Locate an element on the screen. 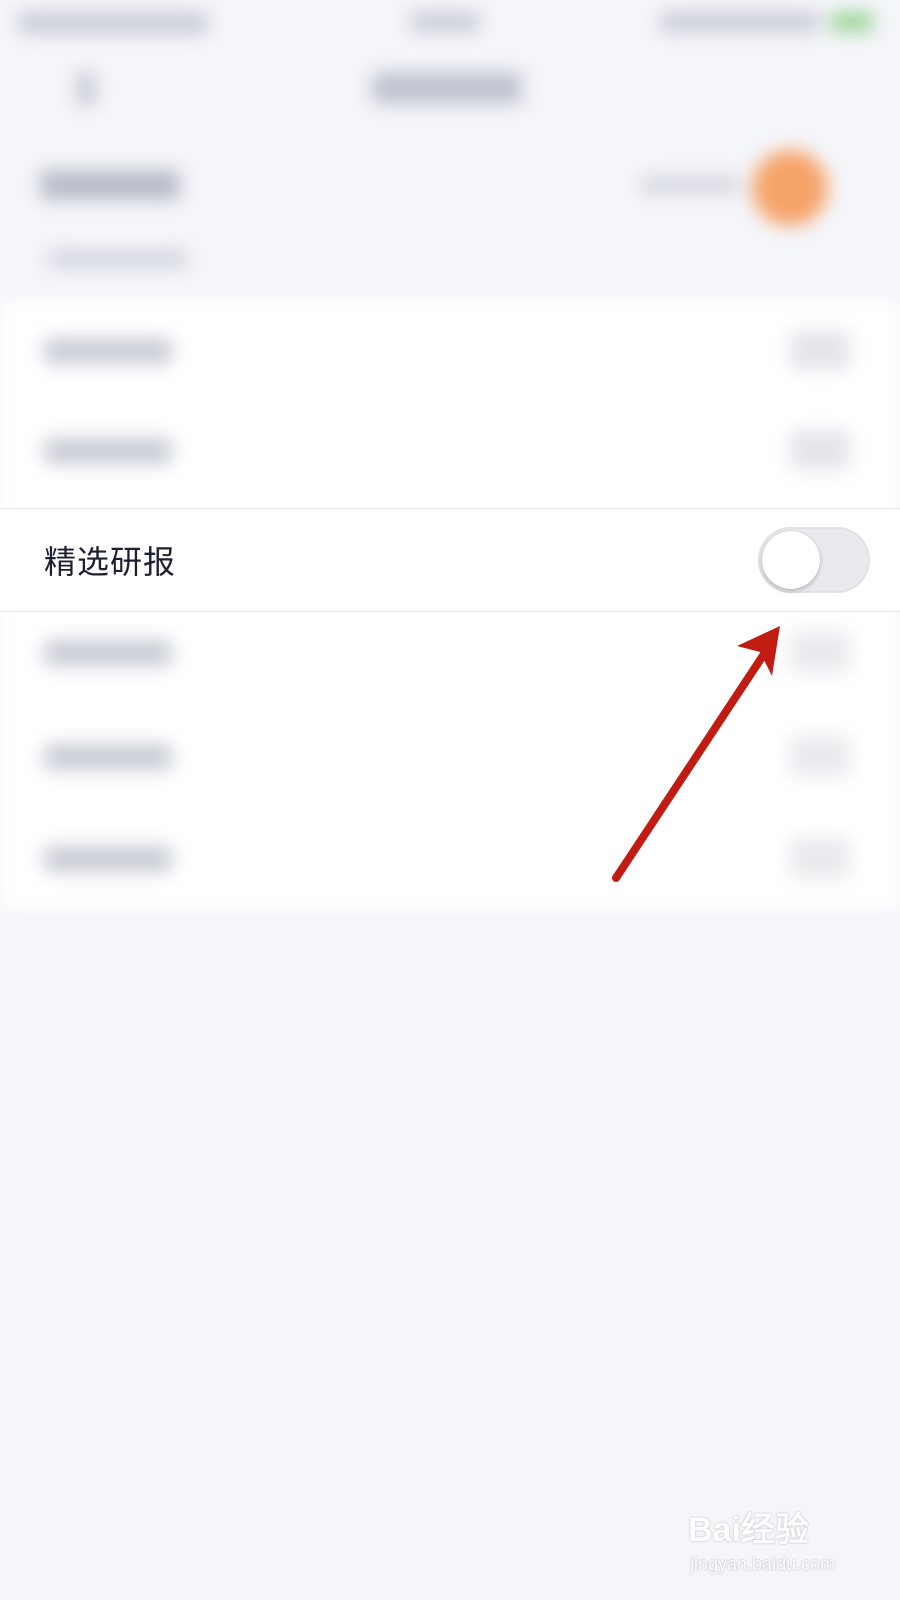 This screenshot has width=900, height=1600. avatar is located at coordinates (790, 188).